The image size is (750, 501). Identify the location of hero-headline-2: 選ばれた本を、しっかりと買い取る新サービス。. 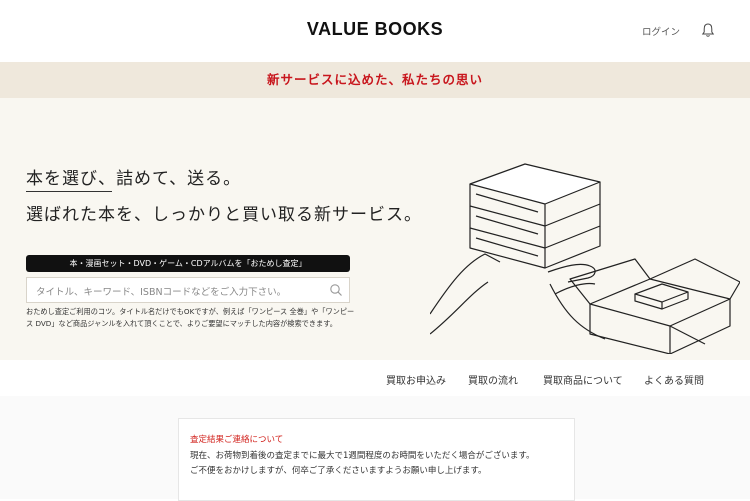
(224, 215).